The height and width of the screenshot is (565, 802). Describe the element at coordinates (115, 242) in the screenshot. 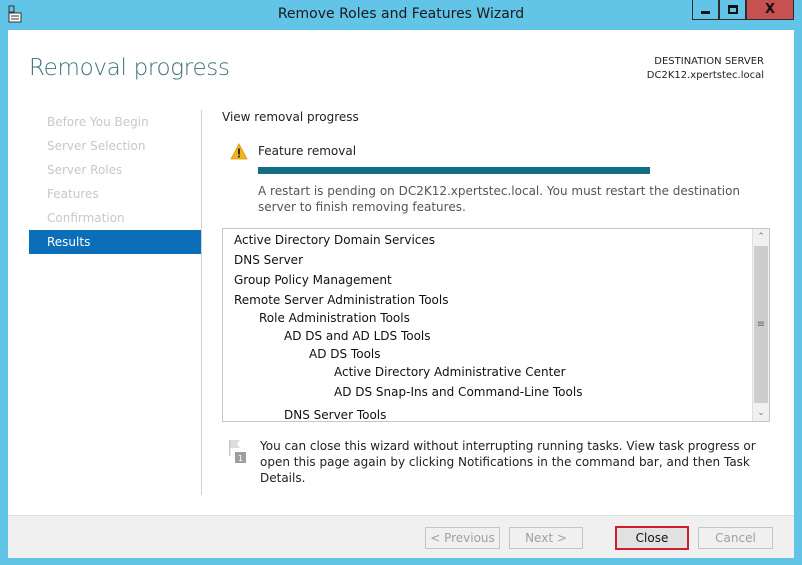

I see `step-results: Results` at that location.